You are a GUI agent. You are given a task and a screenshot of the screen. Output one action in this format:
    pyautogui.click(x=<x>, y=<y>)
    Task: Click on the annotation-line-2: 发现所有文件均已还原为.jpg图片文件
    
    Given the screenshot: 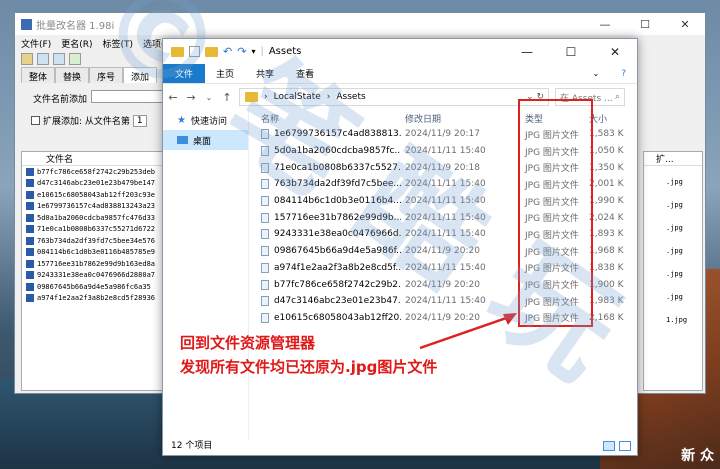 What is the action you would take?
    pyautogui.click(x=309, y=367)
    